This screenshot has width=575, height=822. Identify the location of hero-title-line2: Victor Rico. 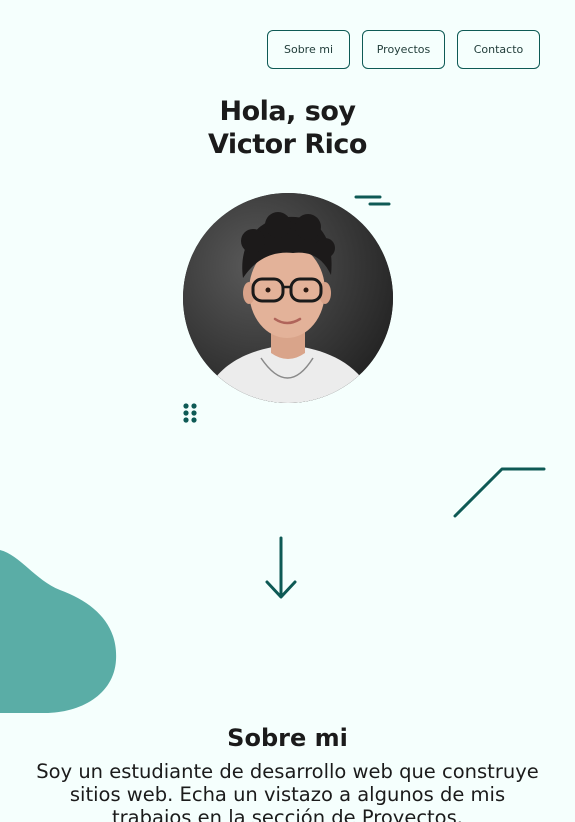
(287, 144).